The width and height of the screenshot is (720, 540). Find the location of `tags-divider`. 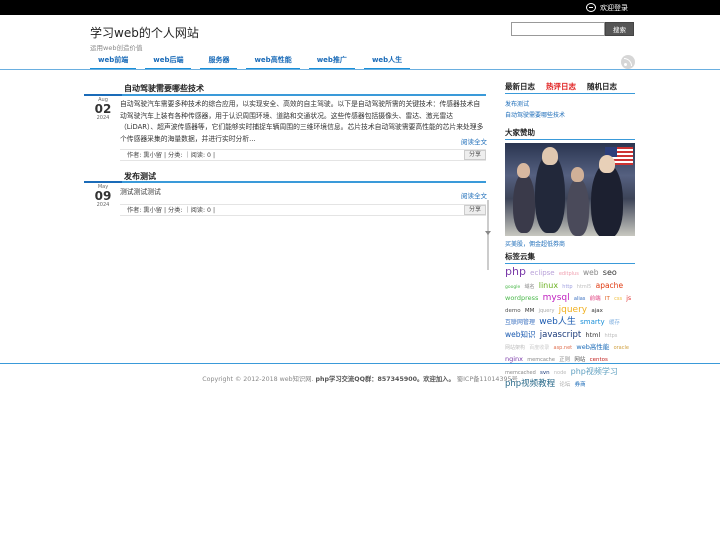

tags-divider is located at coordinates (570, 263).